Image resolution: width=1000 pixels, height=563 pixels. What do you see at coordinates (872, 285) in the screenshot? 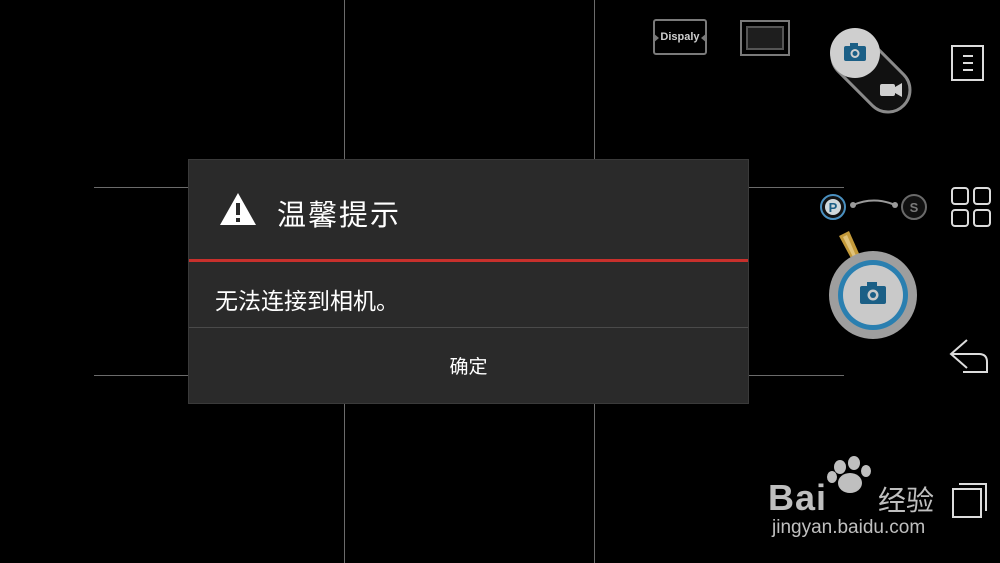
I see `shutter-button` at bounding box center [872, 285].